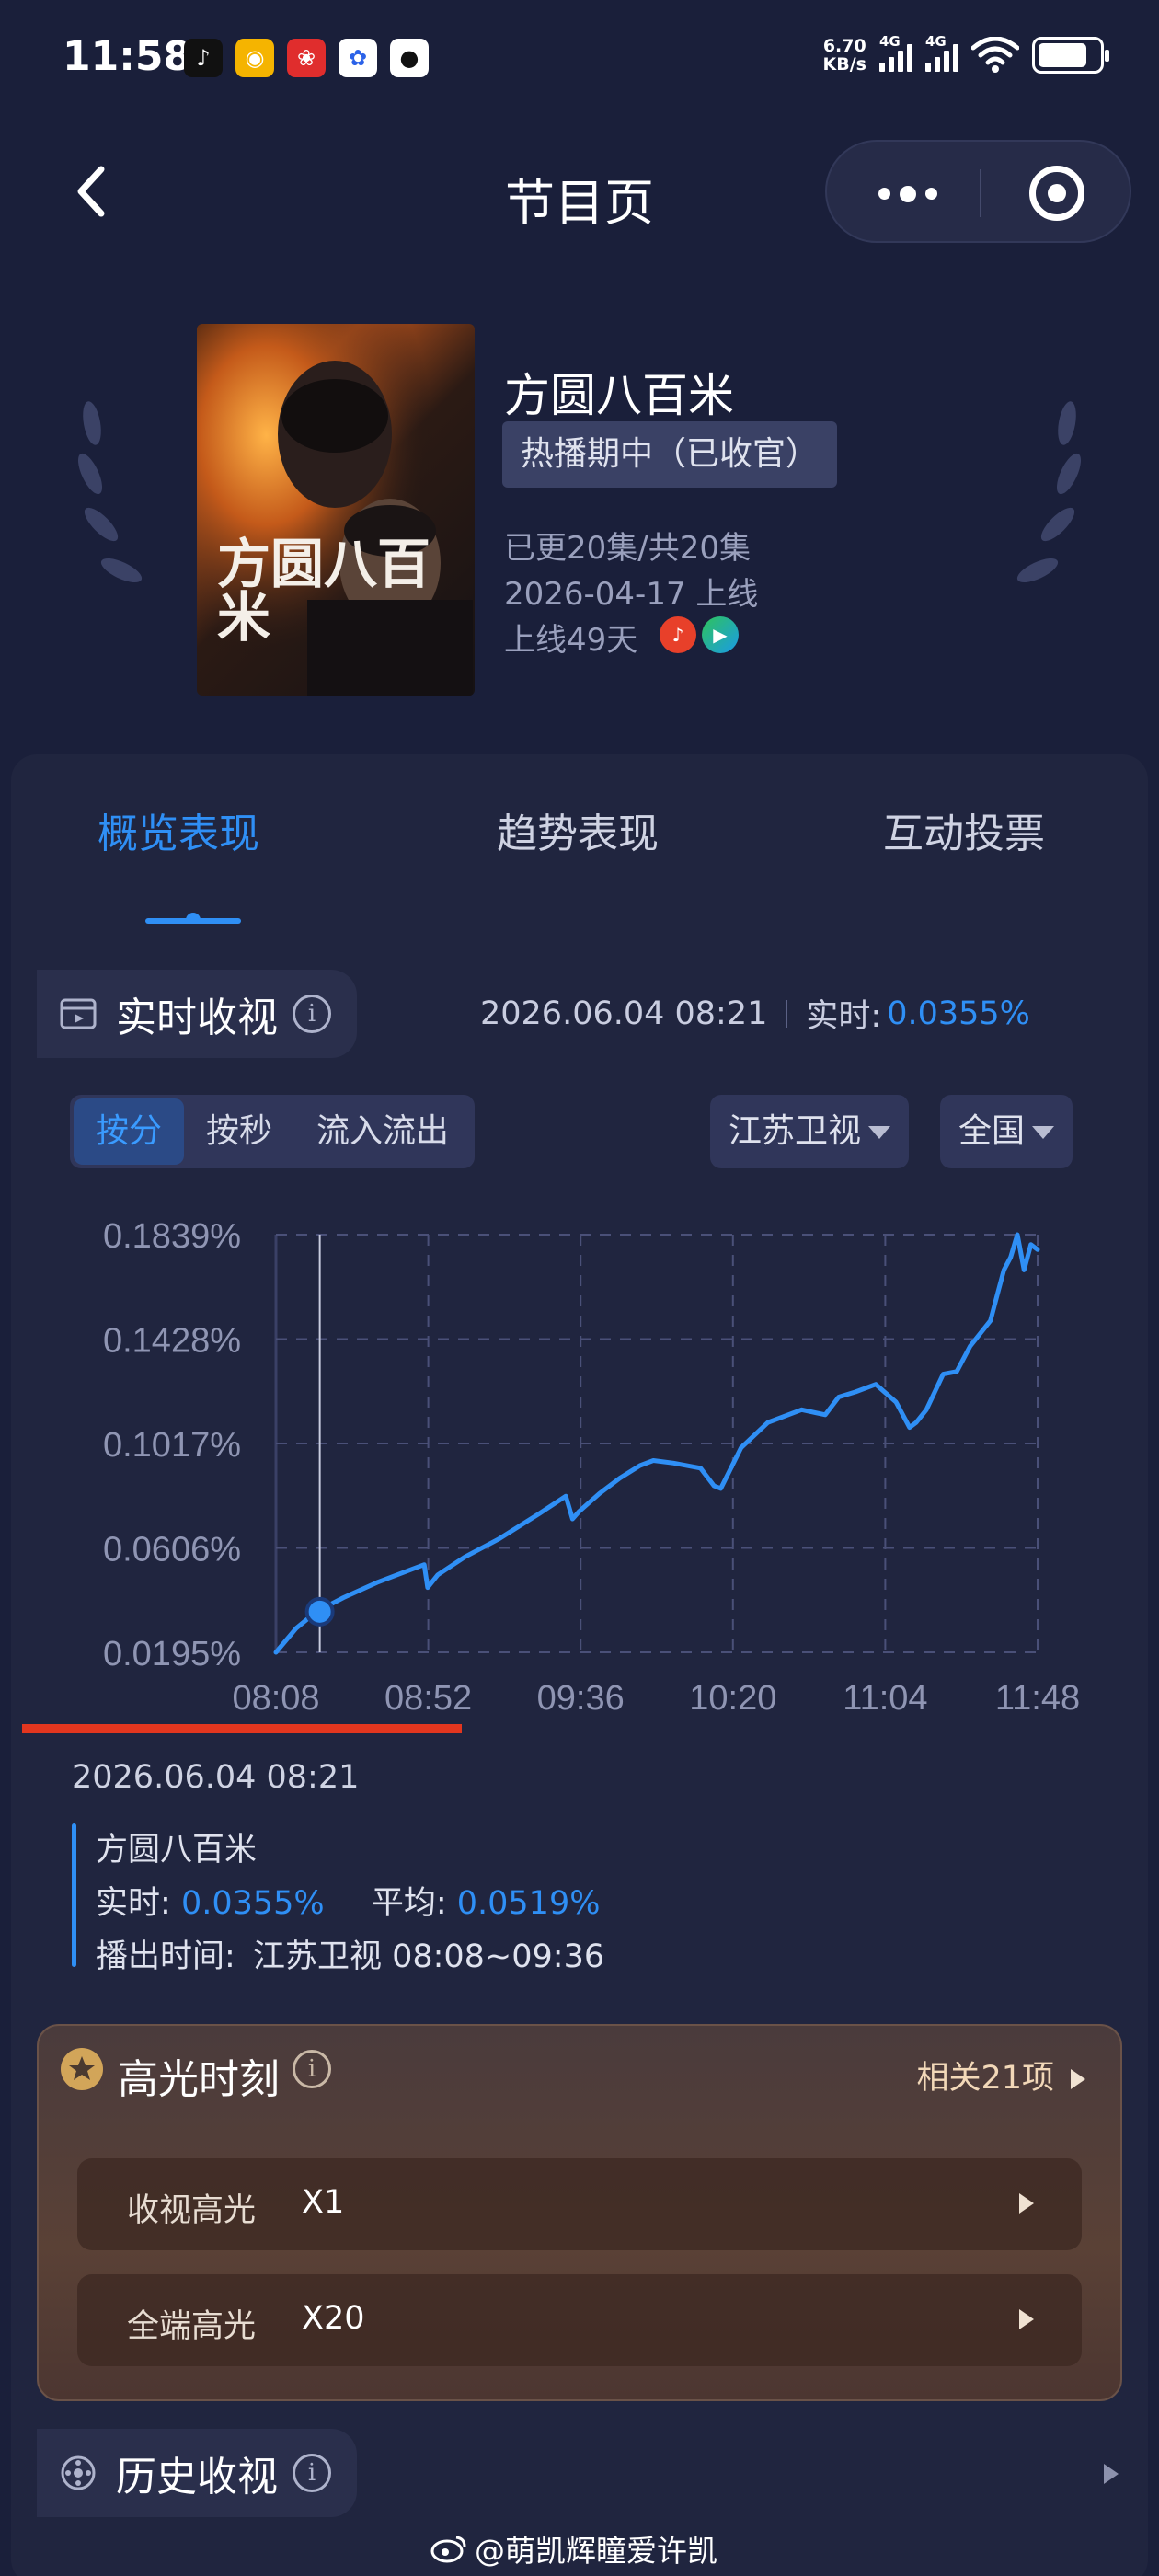 The width and height of the screenshot is (1159, 2576). Describe the element at coordinates (844, 1016) in the screenshot. I see `realtime-label: 实时:` at that location.